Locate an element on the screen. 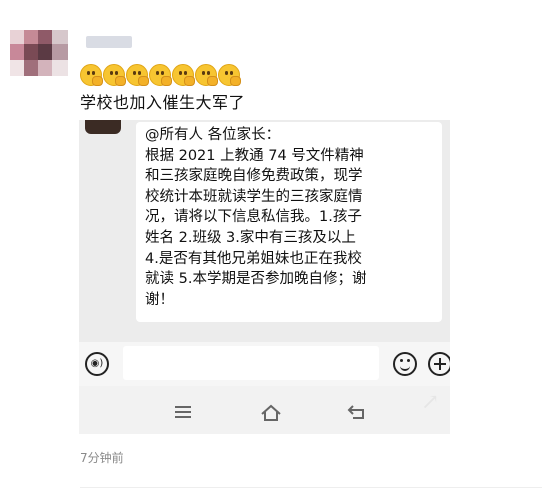 This screenshot has height=490, width=542. message-input is located at coordinates (251, 363).